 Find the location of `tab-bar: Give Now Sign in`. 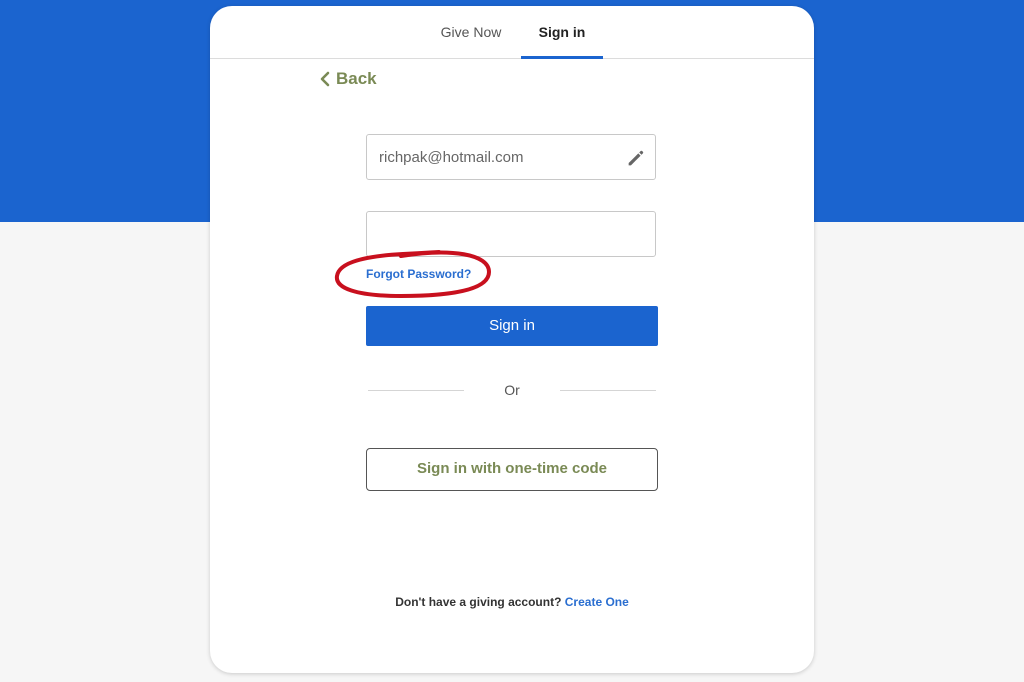

tab-bar: Give Now Sign in is located at coordinates (512, 32).